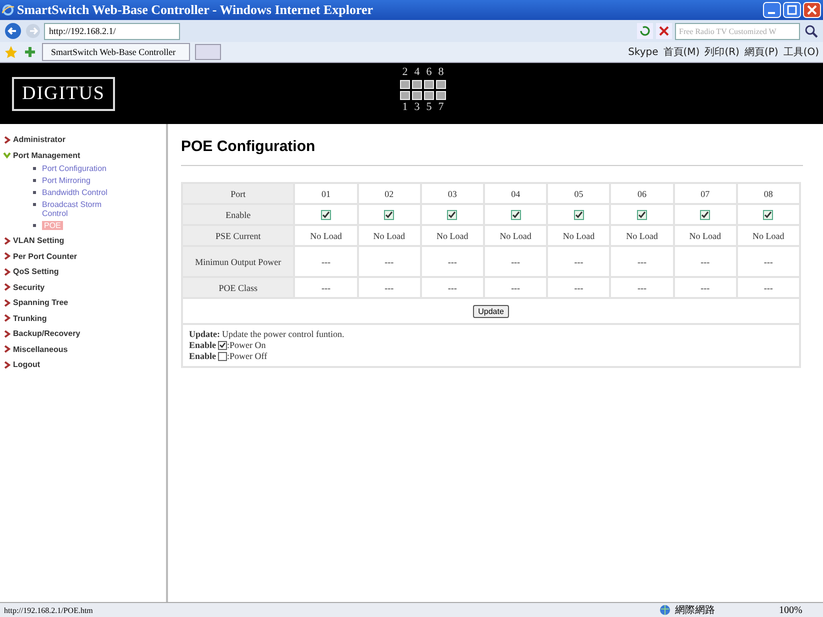 This screenshot has height=617, width=823. Describe the element at coordinates (643, 52) in the screenshot. I see `toolbar-button: Skype` at that location.